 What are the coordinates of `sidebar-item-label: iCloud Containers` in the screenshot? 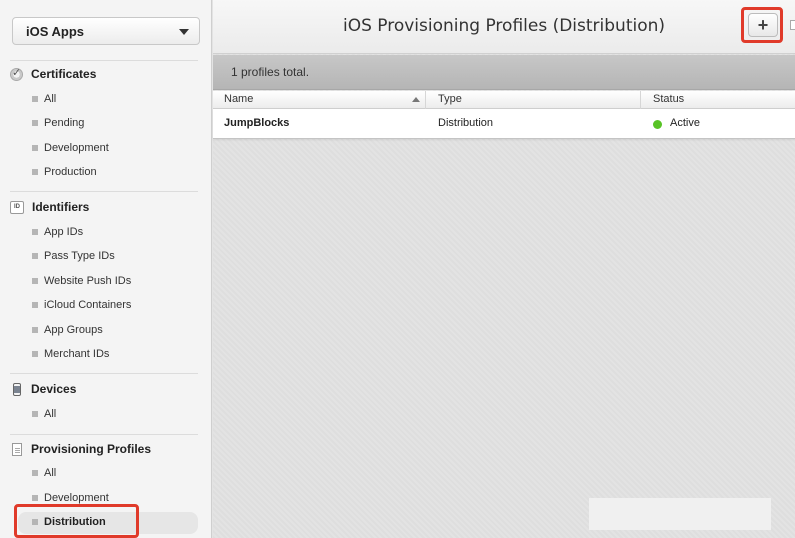 It's located at (88, 305).